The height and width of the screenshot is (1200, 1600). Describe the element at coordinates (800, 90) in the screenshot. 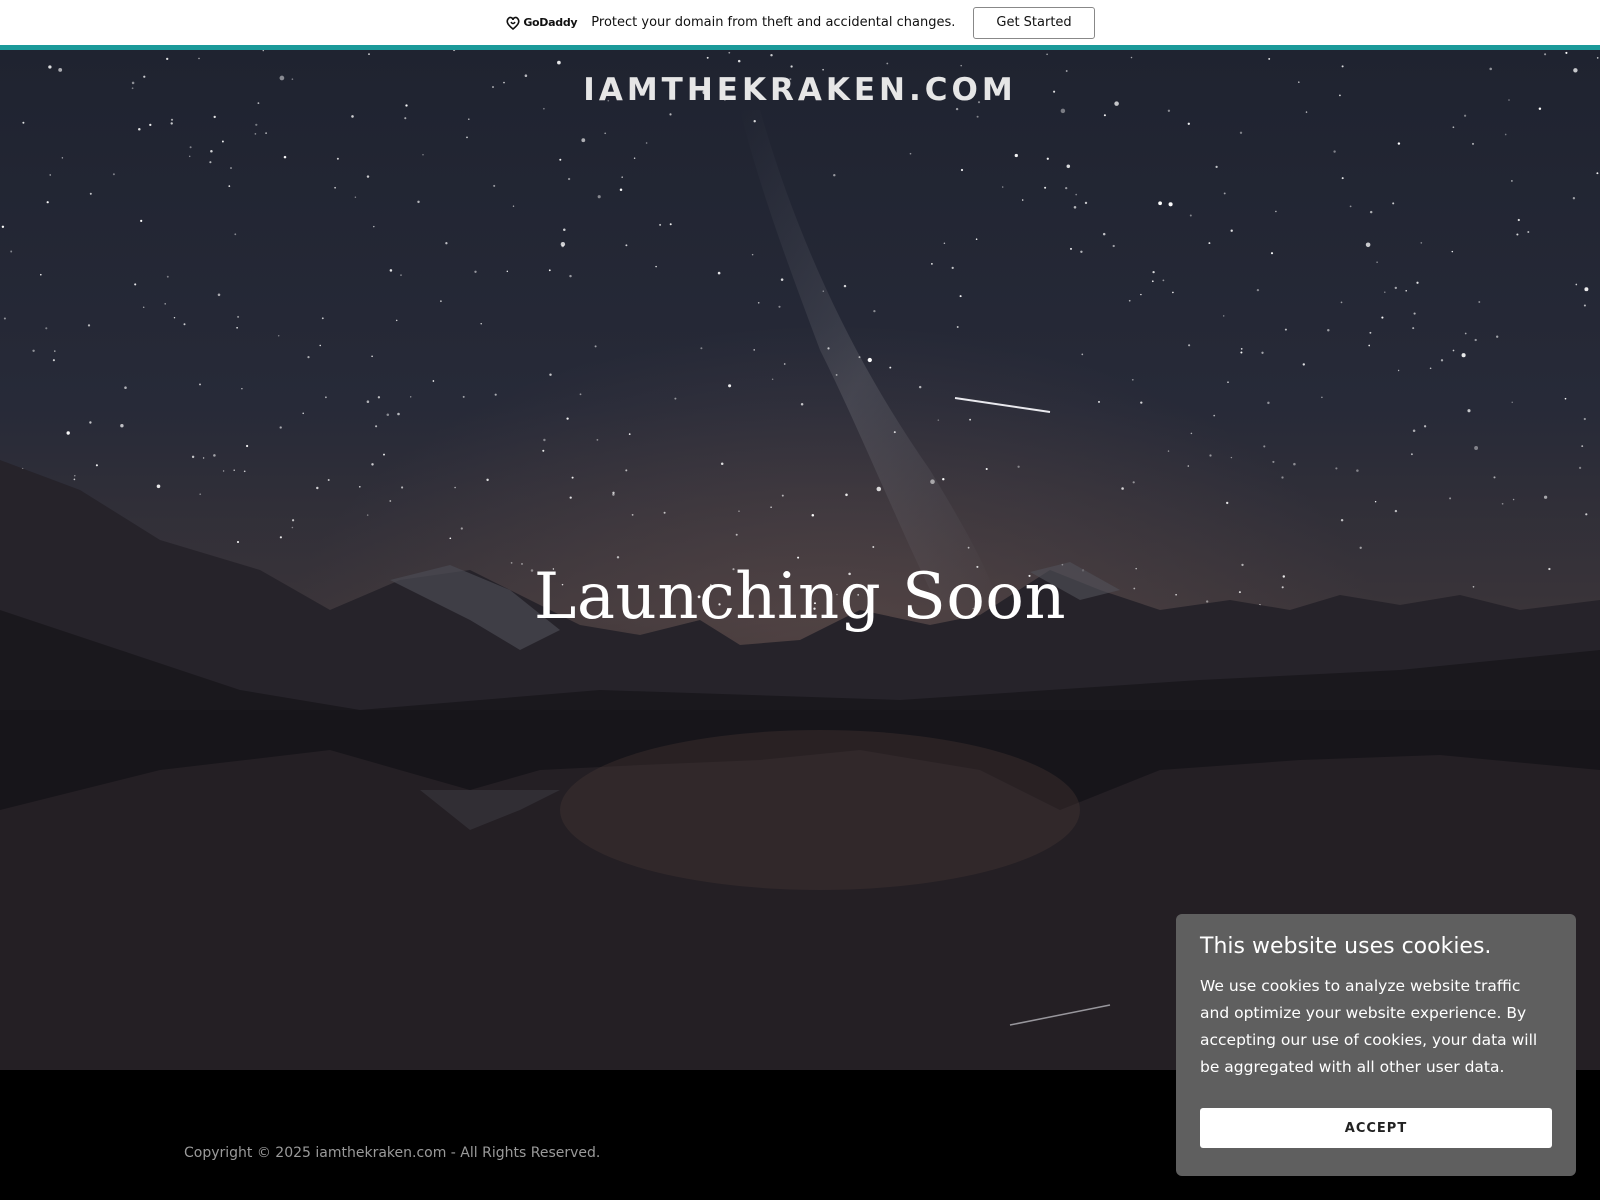

I see `site-title: IAMTHEKRAKEN.COM` at that location.